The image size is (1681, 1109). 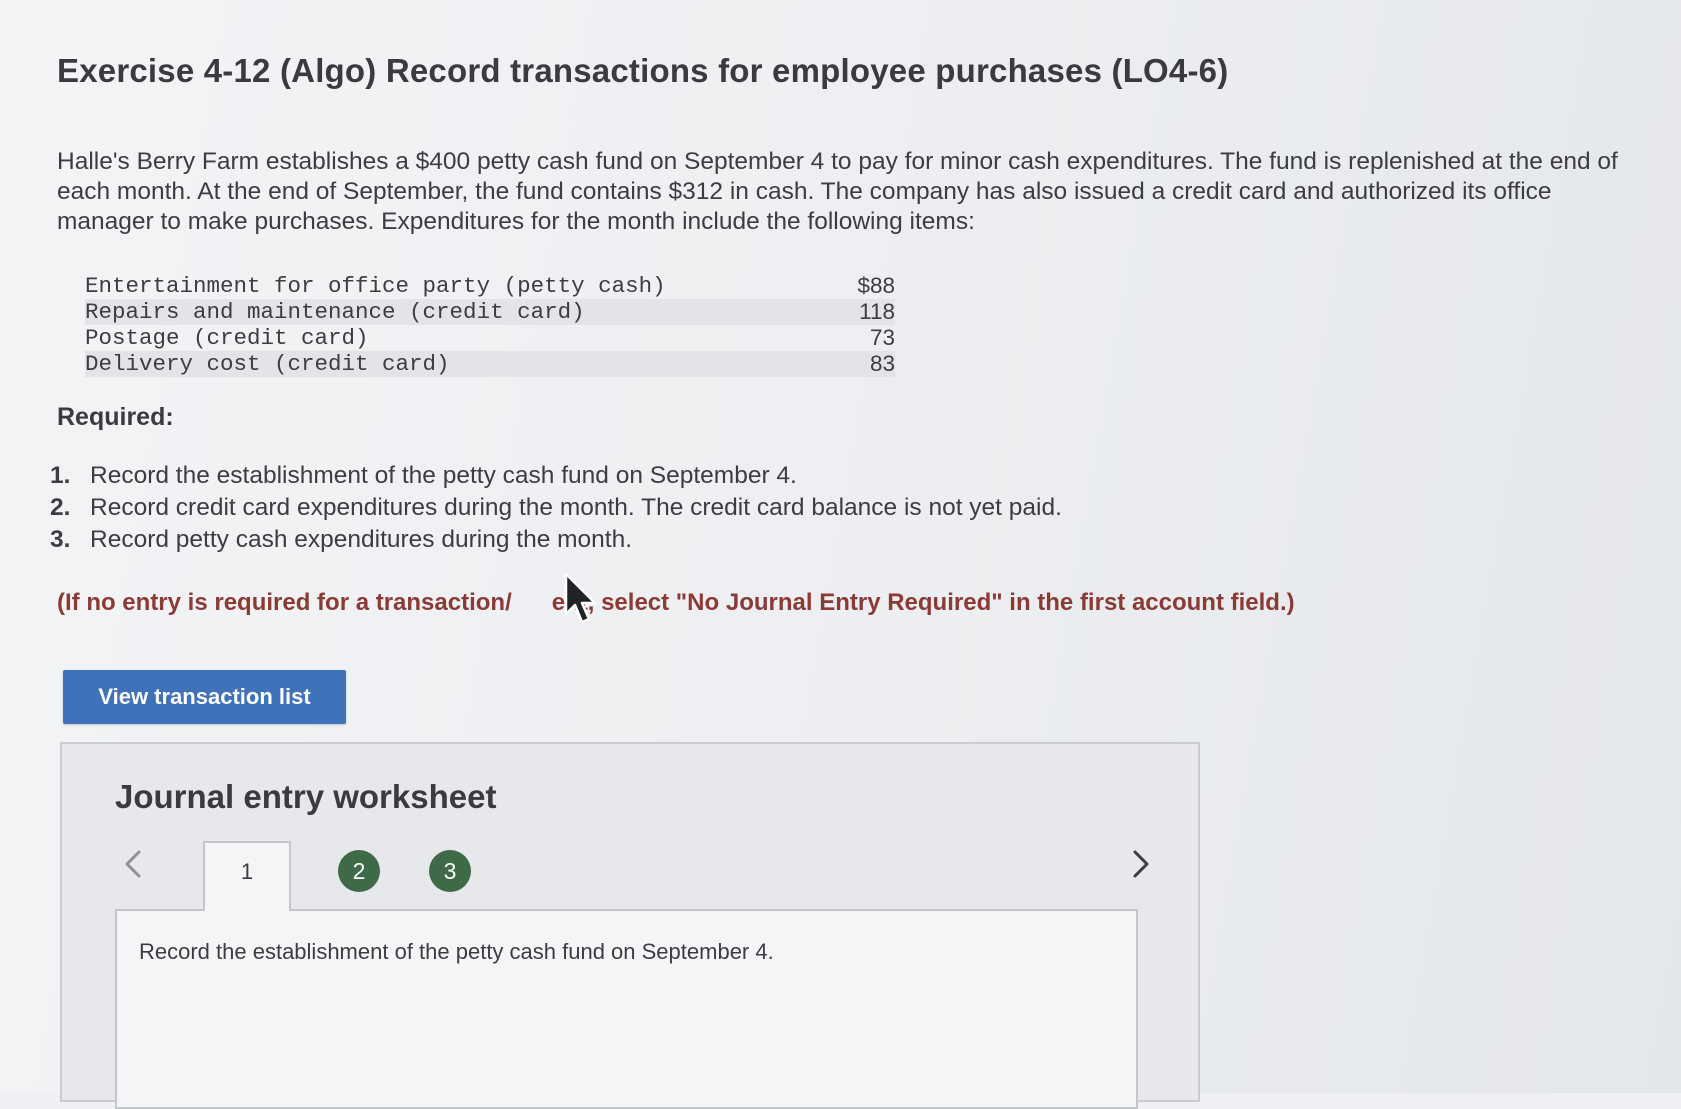 What do you see at coordinates (60, 507) in the screenshot?
I see `required-item-number: 2.` at bounding box center [60, 507].